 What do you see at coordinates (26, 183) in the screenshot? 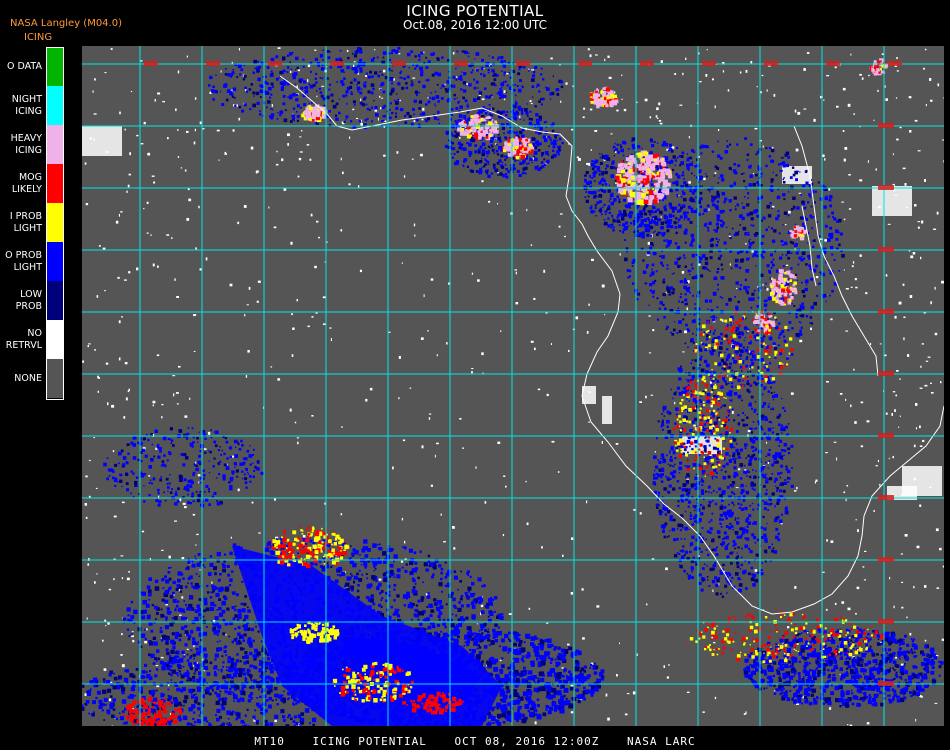
I see `legend-label: MOG LIKELY` at bounding box center [26, 183].